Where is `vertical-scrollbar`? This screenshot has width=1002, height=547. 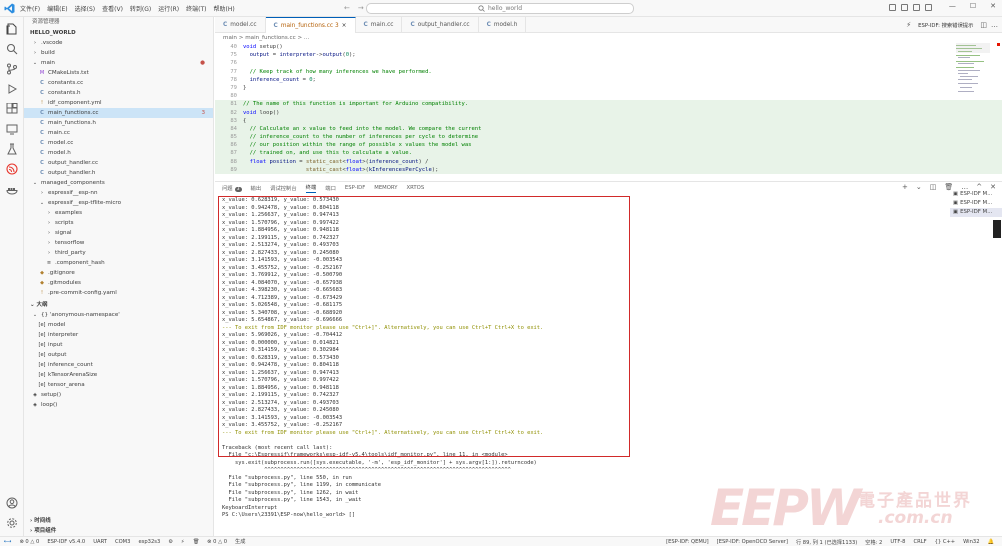
vertical-scrollbar is located at coordinates (997, 229).